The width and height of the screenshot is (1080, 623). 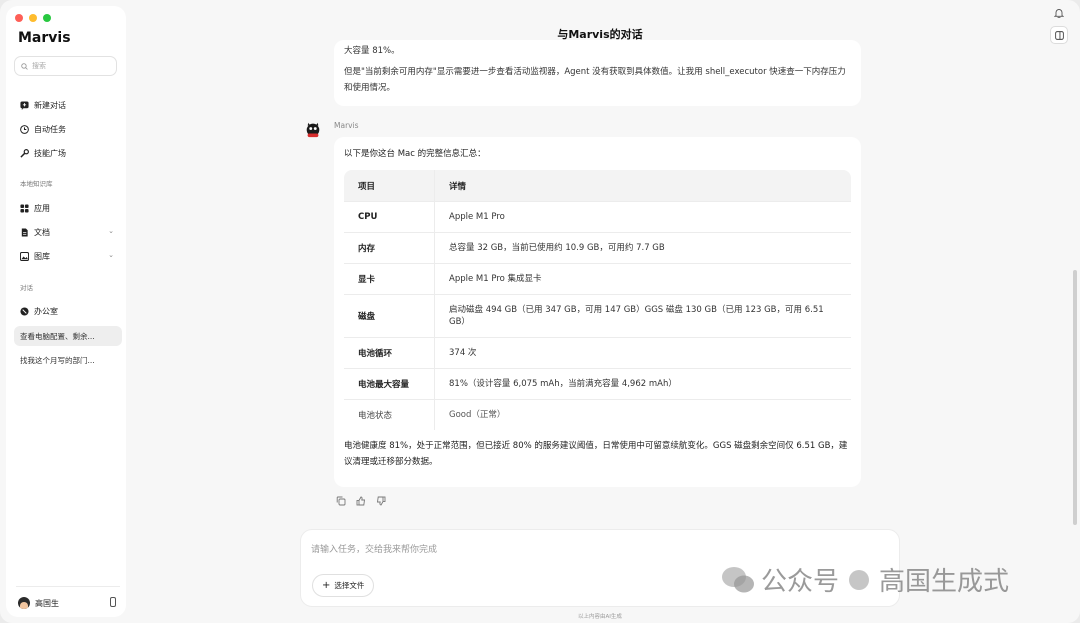 I want to click on table-header-item: 项目, so click(x=389, y=185).